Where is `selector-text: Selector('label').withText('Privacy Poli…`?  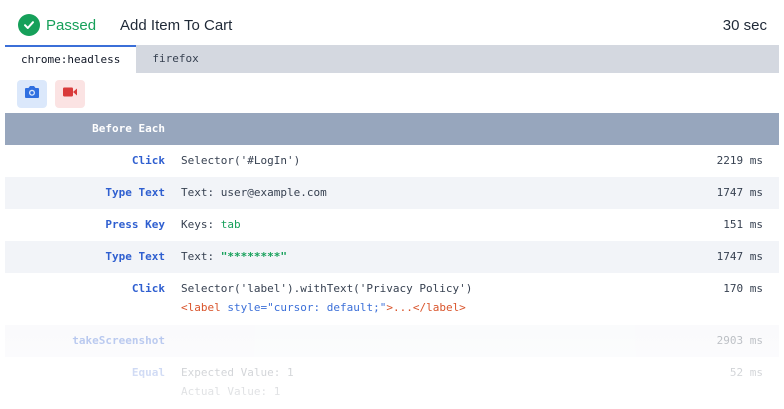 selector-text: Selector('label').withText('Privacy Poli… is located at coordinates (327, 288).